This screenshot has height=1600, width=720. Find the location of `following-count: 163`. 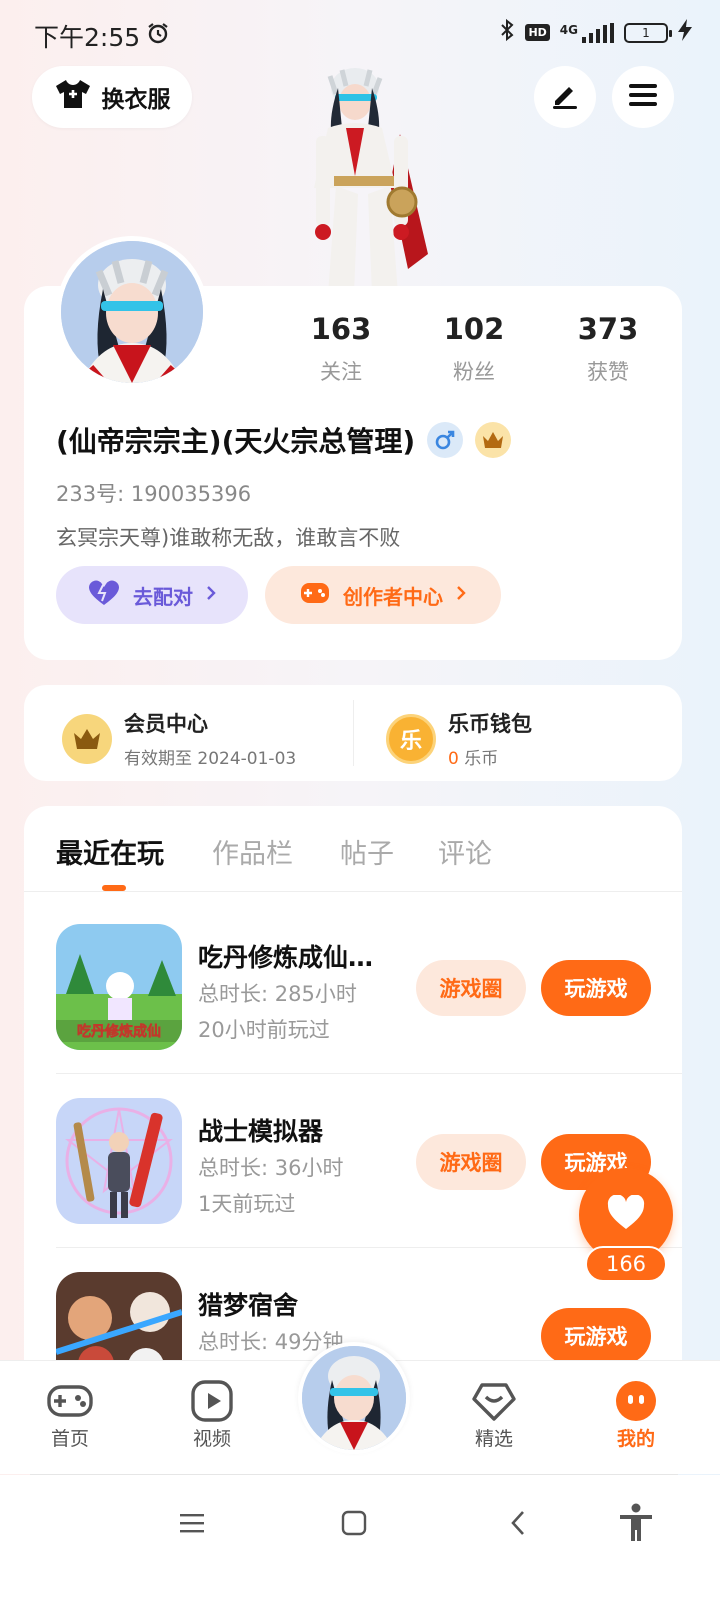

following-count: 163 is located at coordinates (341, 329).